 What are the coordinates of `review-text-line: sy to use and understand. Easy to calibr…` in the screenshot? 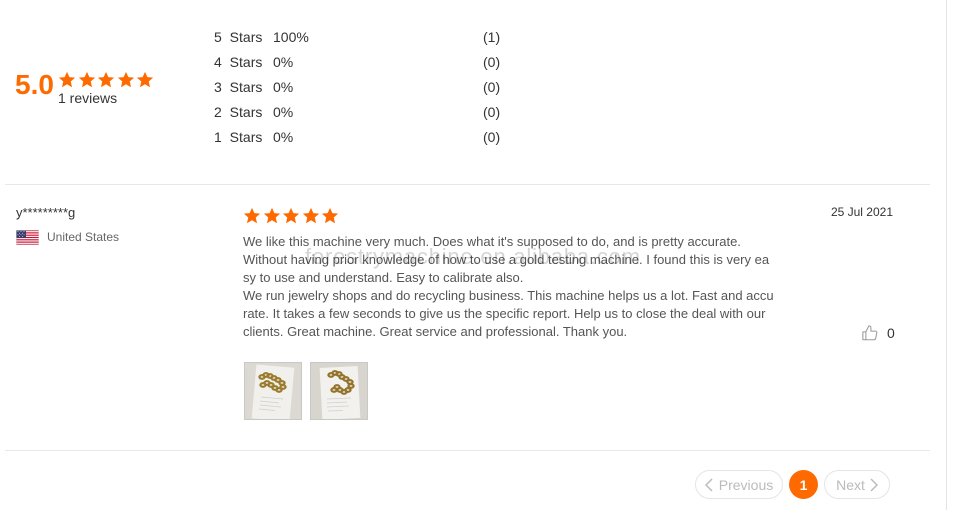 It's located at (383, 277).